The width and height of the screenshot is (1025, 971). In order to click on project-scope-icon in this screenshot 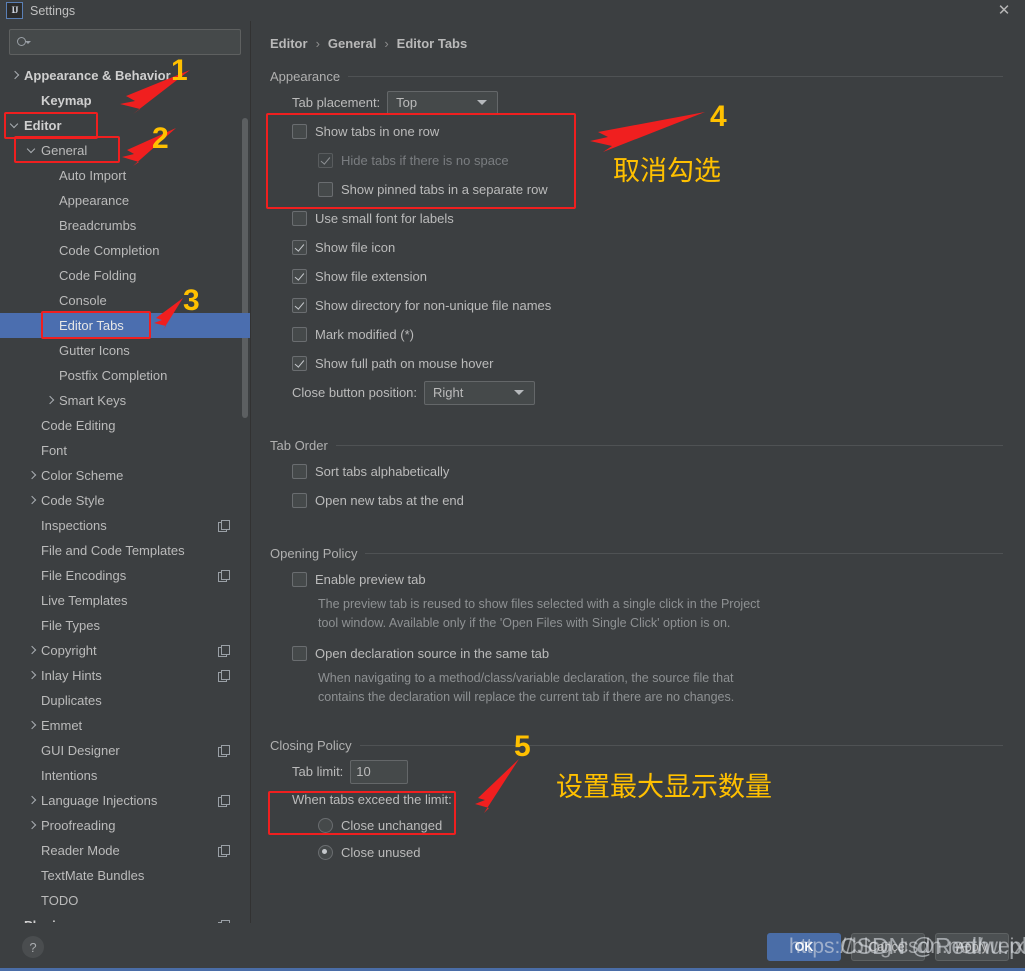, I will do `click(224, 675)`.